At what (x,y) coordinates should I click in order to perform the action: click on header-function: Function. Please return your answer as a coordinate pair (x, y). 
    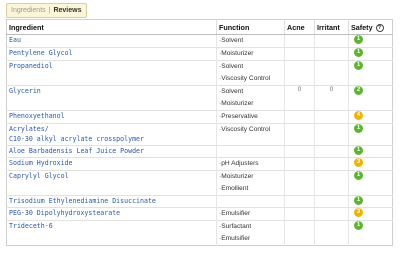
    Looking at the image, I should click on (250, 27).